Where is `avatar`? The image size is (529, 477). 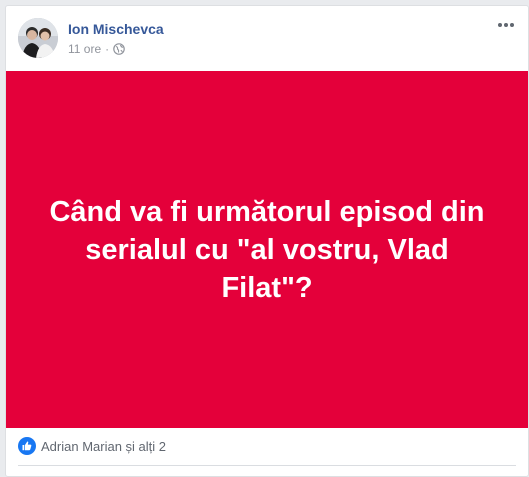 avatar is located at coordinates (38, 38).